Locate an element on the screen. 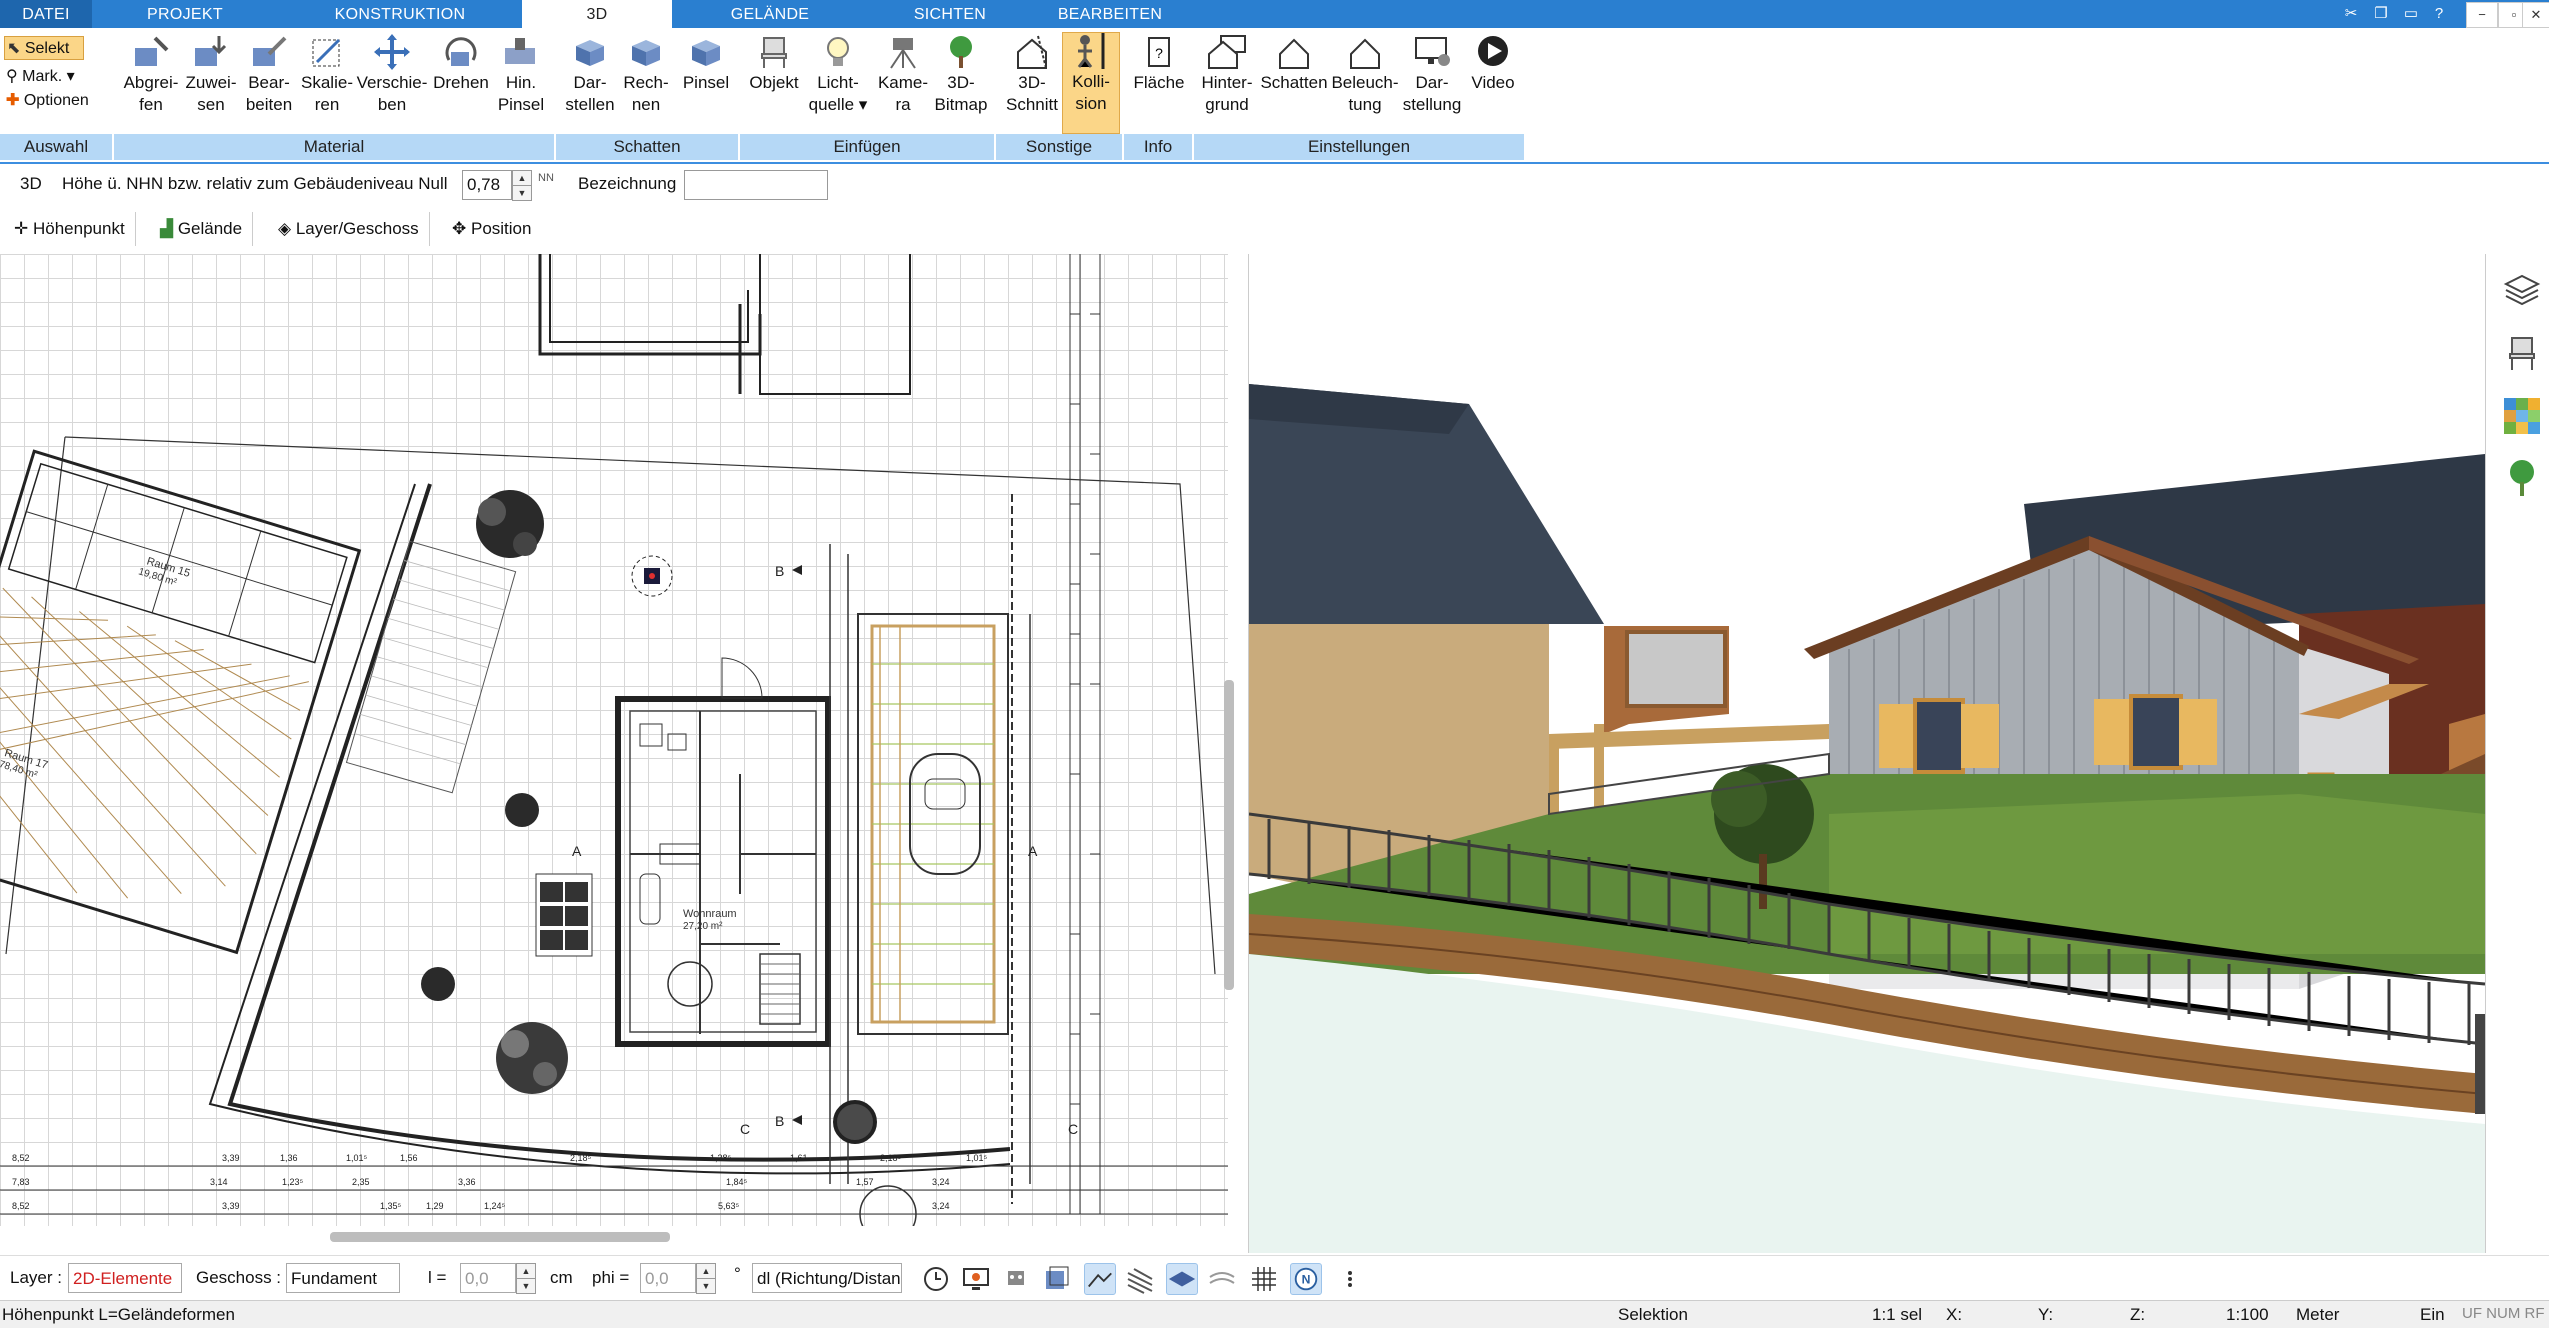 This screenshot has width=2549, height=1328. phi-spin-up: ▲ is located at coordinates (706, 1271).